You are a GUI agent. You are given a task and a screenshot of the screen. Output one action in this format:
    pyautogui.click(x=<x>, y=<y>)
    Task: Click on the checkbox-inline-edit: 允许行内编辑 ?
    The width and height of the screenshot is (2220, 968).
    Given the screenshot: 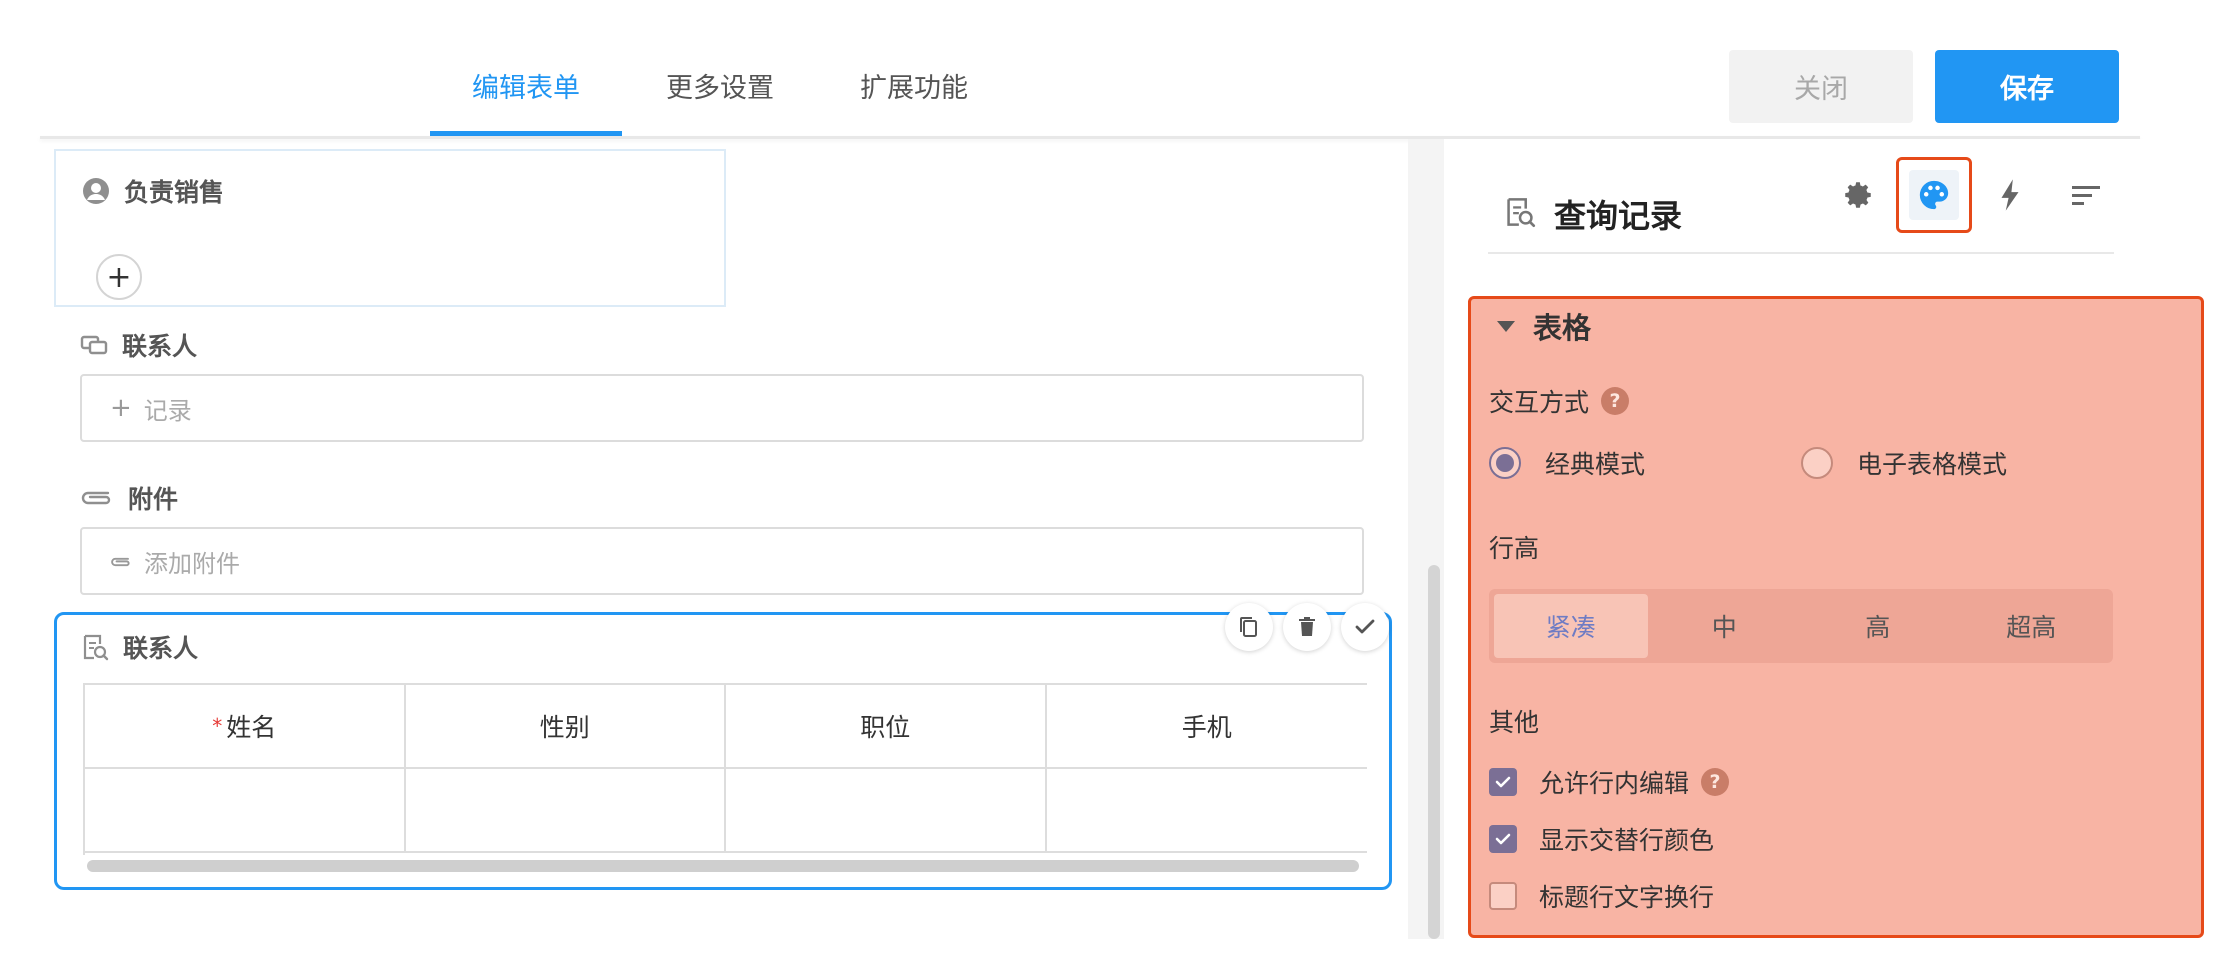 What is the action you would take?
    pyautogui.click(x=1609, y=782)
    